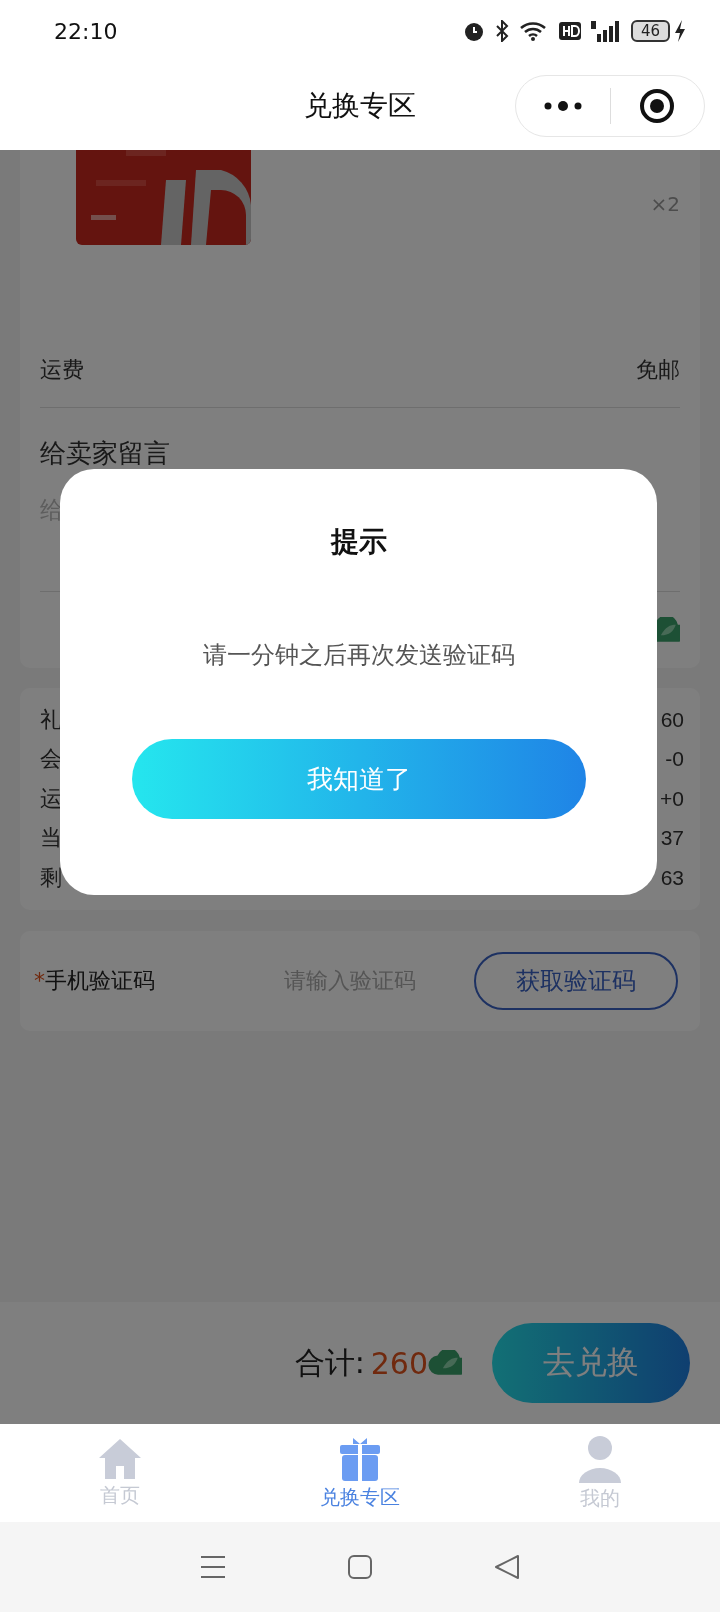 The height and width of the screenshot is (1612, 720). What do you see at coordinates (672, 838) in the screenshot?
I see `summary-value: 37` at bounding box center [672, 838].